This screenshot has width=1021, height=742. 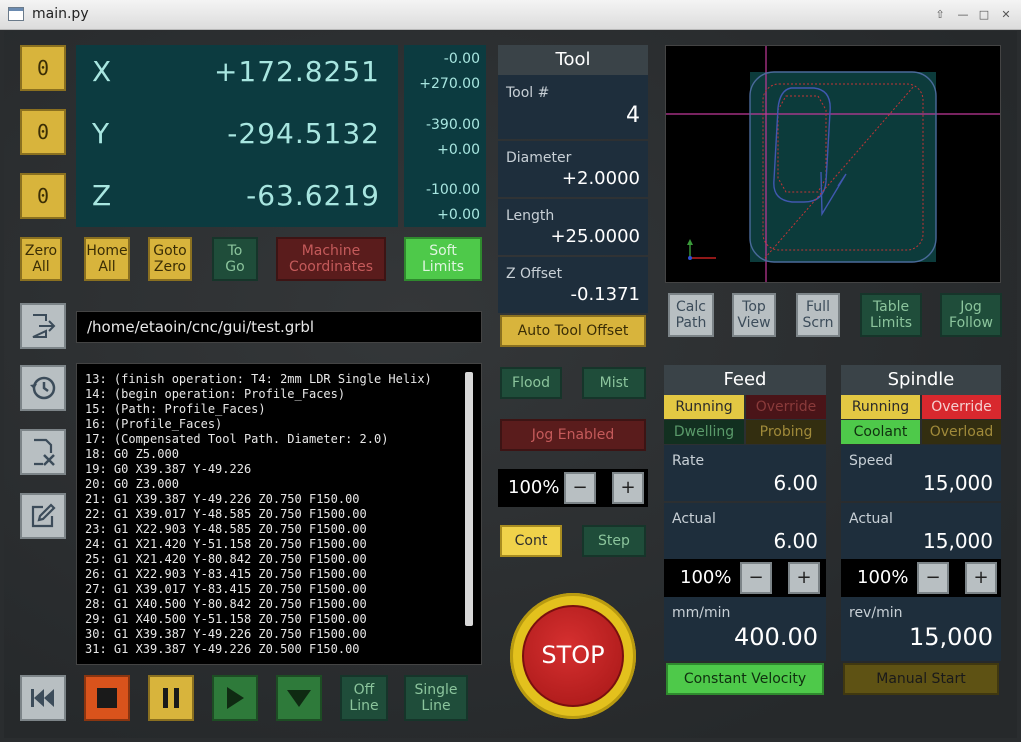 I want to click on maximize-icon: □, so click(x=984, y=15).